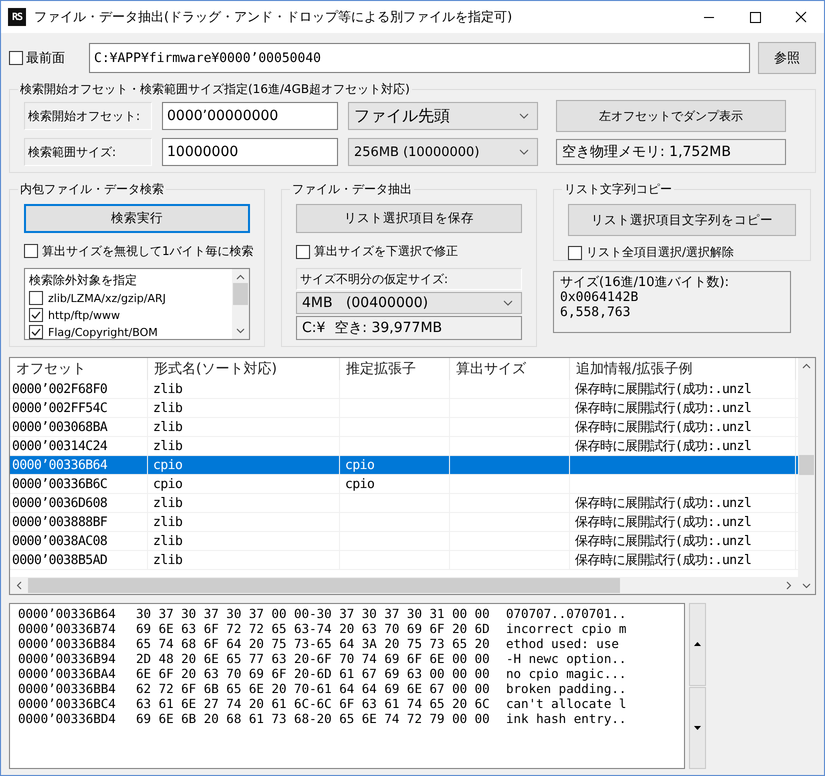  What do you see at coordinates (404, 560) in the screenshot?
I see `table-row: 0000’0038B5AD zlib 保存時に展開試行(成功:.unzl` at bounding box center [404, 560].